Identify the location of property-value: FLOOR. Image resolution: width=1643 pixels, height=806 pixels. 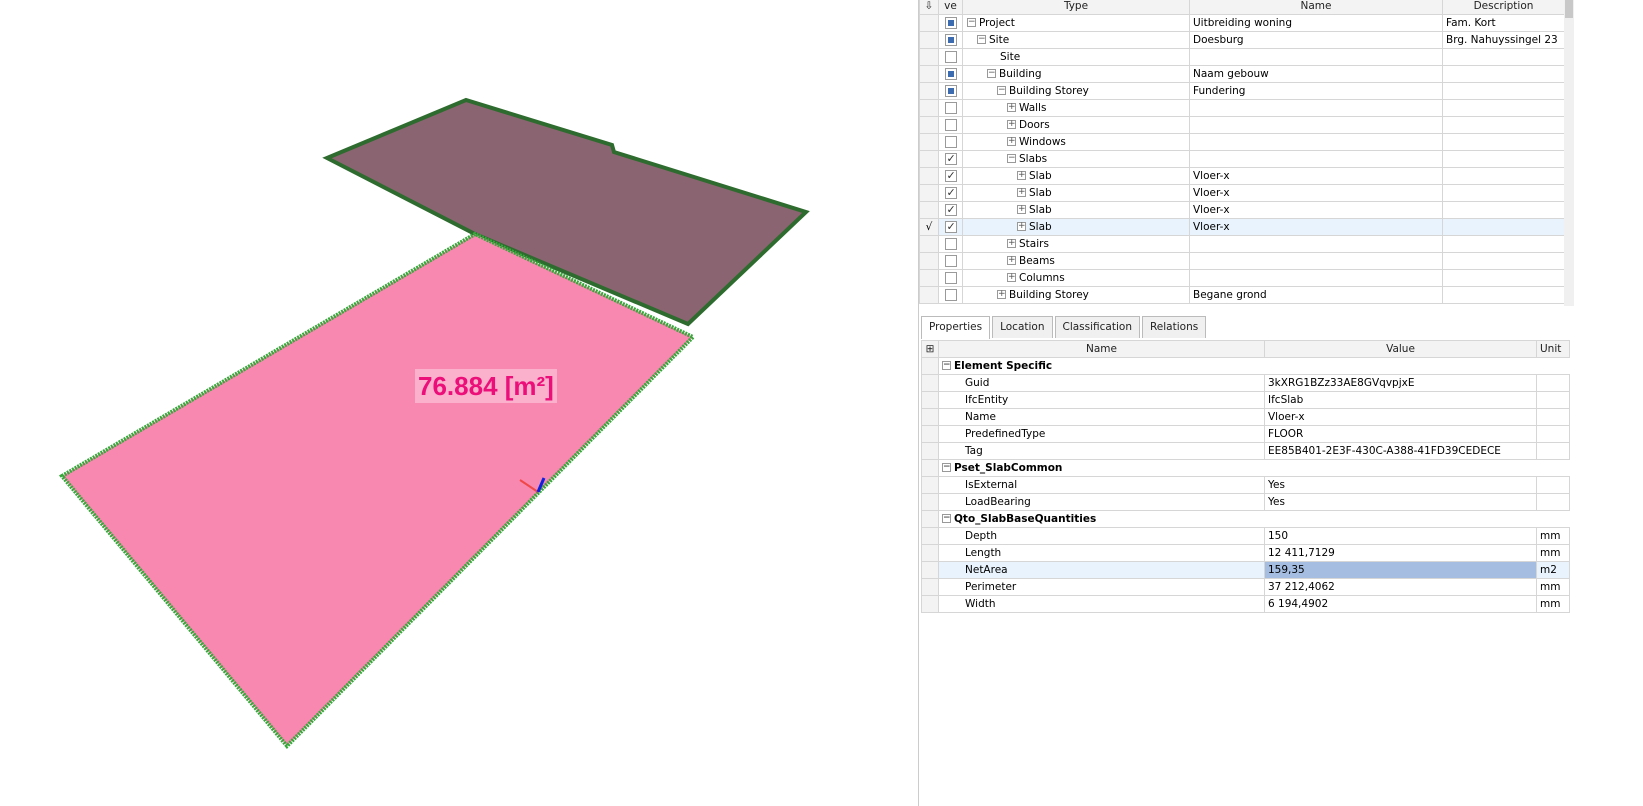
(1400, 434).